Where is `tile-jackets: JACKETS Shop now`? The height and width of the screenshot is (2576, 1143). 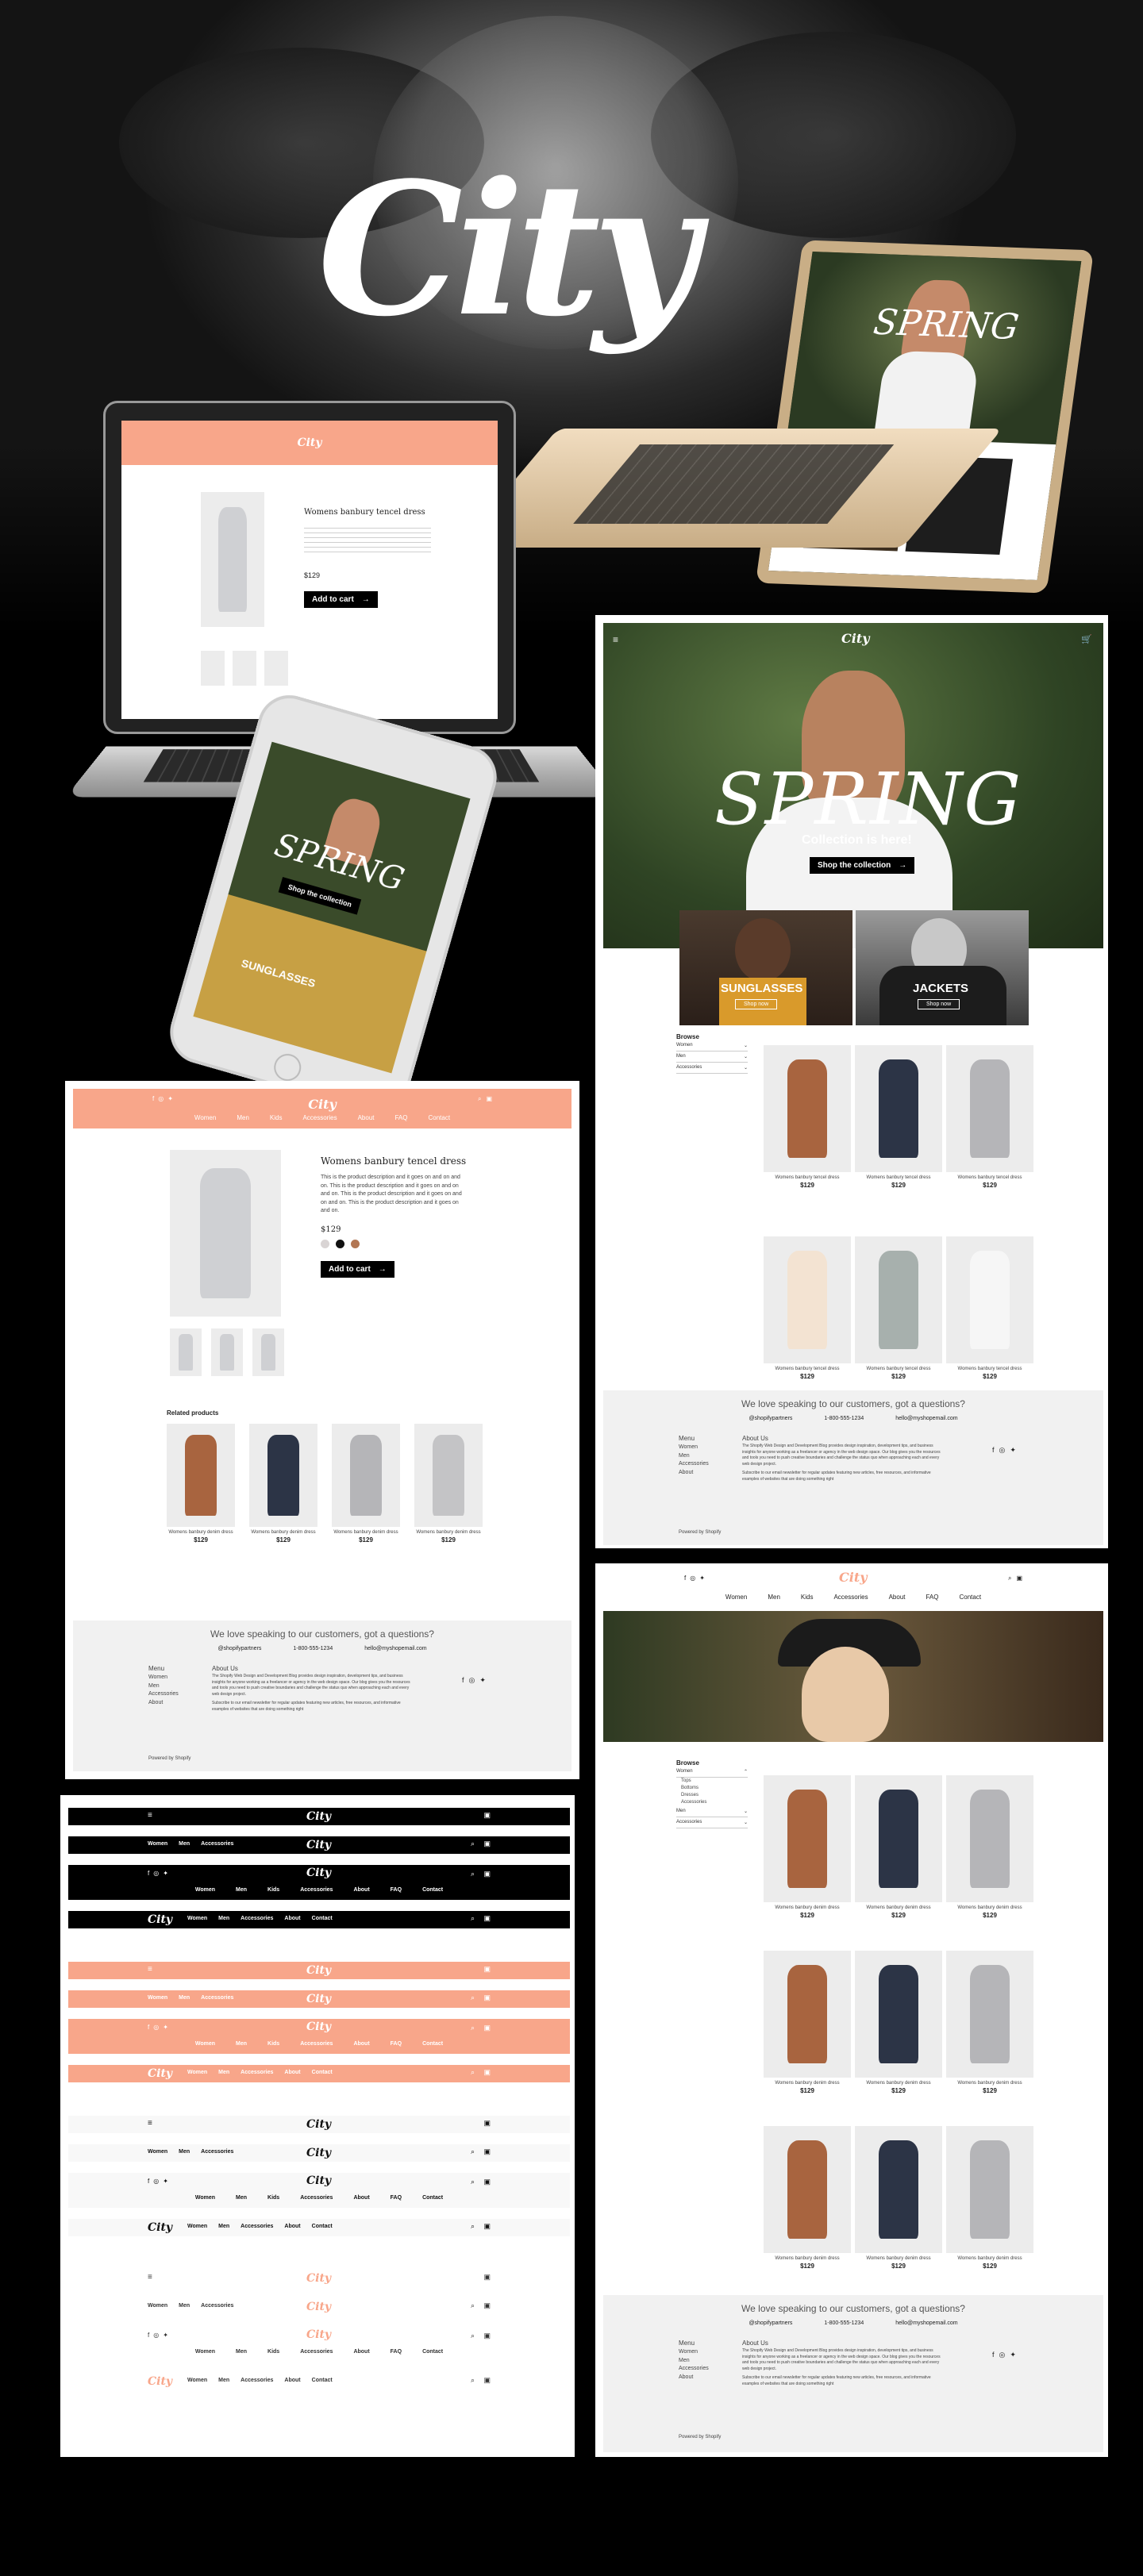
tile-jackets: JACKETS Shop now is located at coordinates (942, 967).